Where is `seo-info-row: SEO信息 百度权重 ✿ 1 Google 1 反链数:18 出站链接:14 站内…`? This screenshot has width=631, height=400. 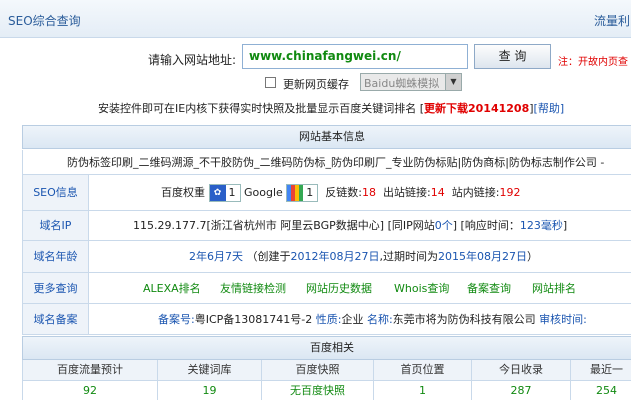 seo-info-row: SEO信息 百度权重 ✿ 1 Google 1 反链数:18 出站链接:14 站内… is located at coordinates (326, 193).